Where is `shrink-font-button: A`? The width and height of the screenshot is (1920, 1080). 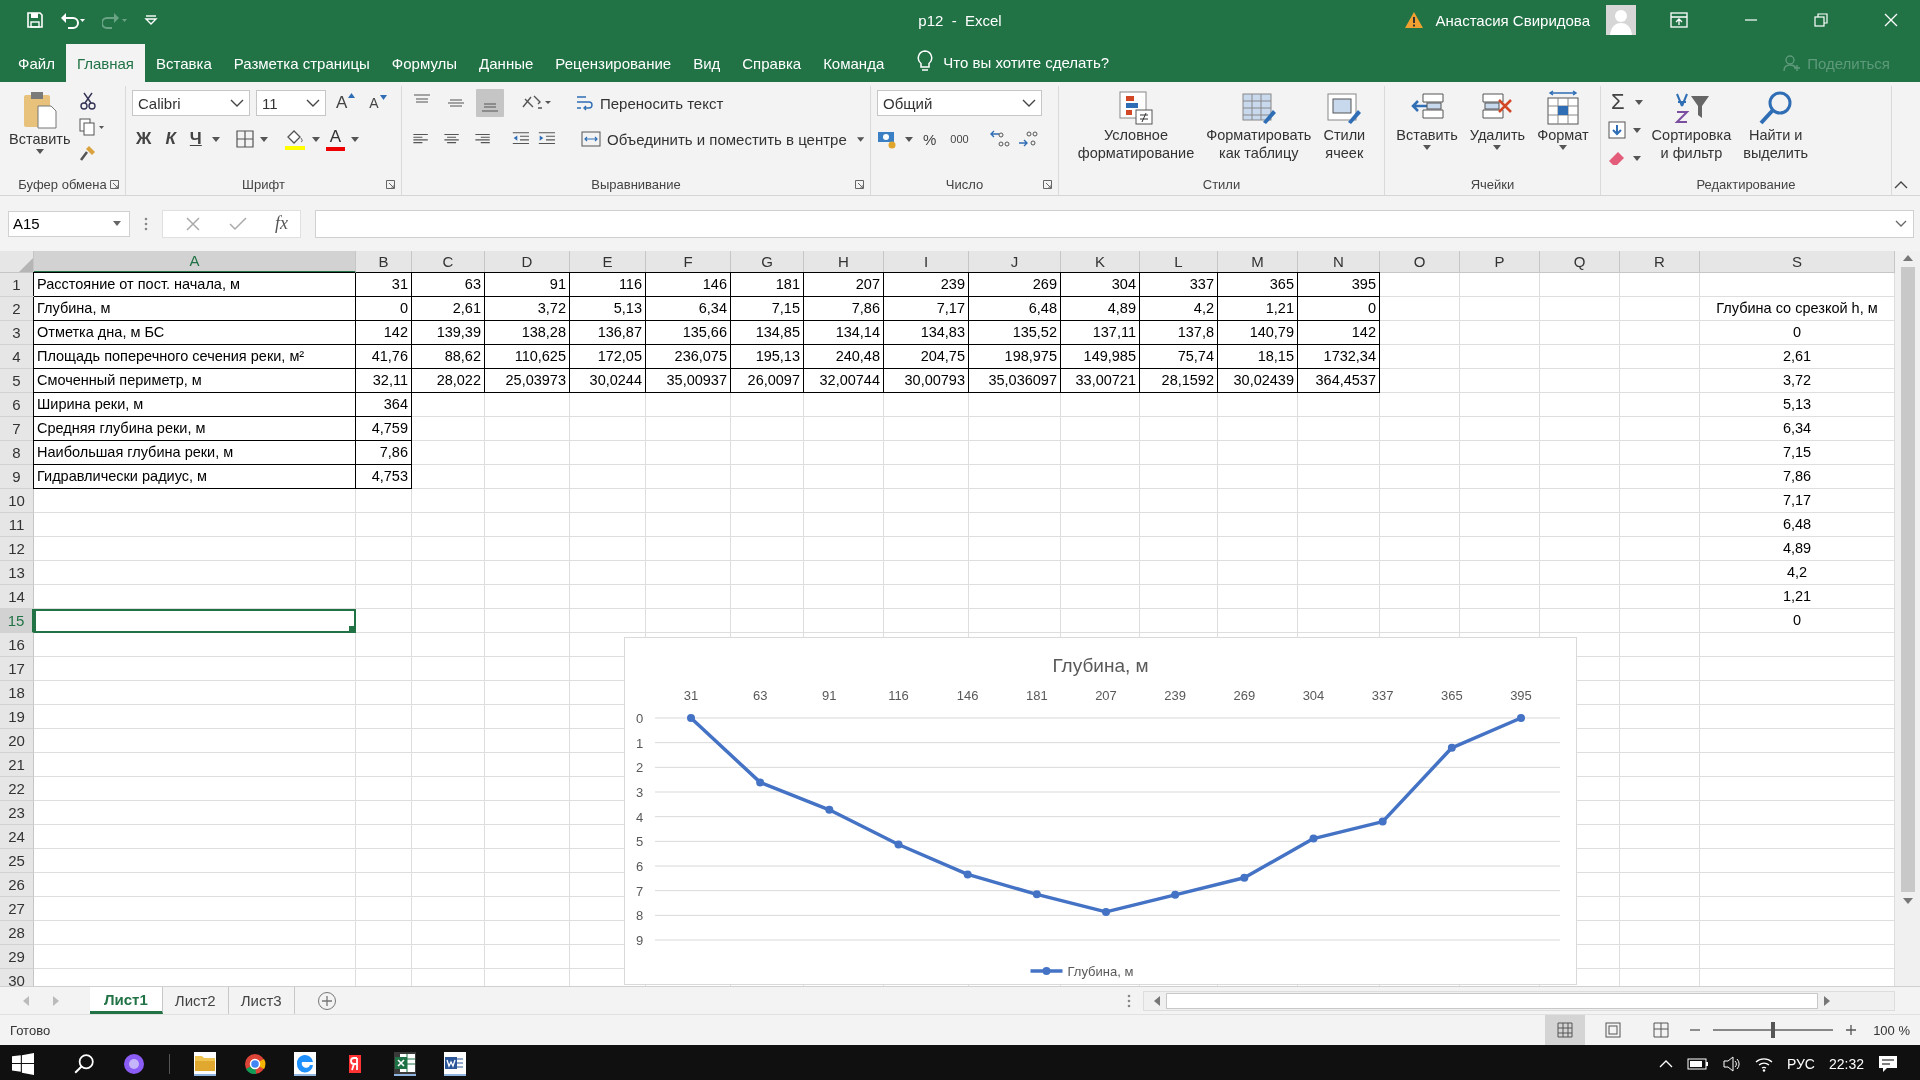
shrink-font-button: A is located at coordinates (378, 103).